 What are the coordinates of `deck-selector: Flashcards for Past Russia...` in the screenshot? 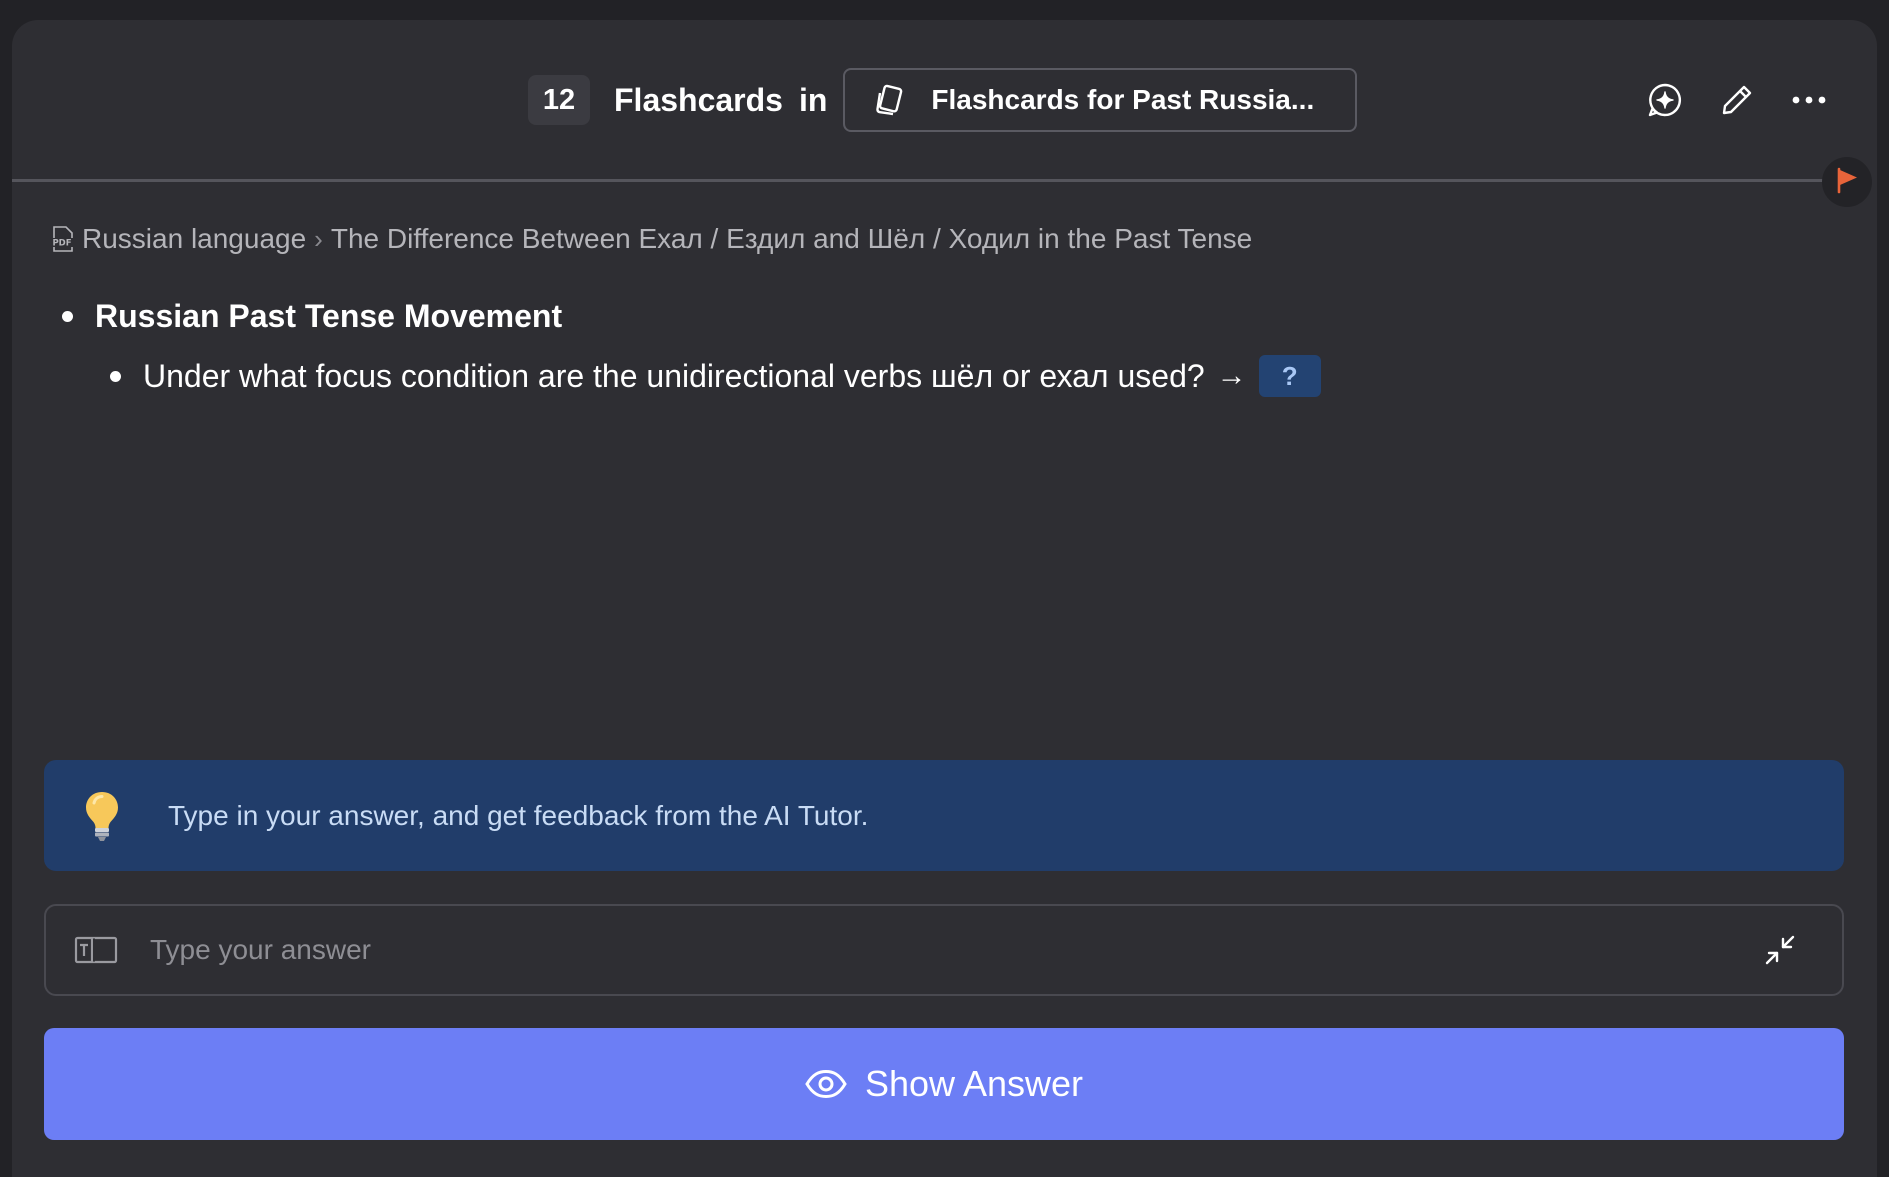 It's located at (1100, 100).